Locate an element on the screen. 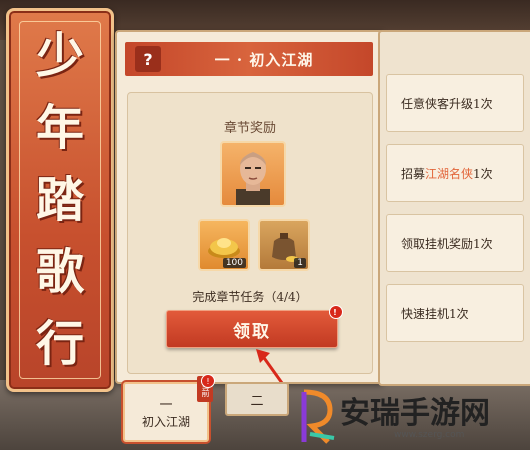 The height and width of the screenshot is (450, 530). task-label: 领取挂机奖励1次 is located at coordinates (447, 243).